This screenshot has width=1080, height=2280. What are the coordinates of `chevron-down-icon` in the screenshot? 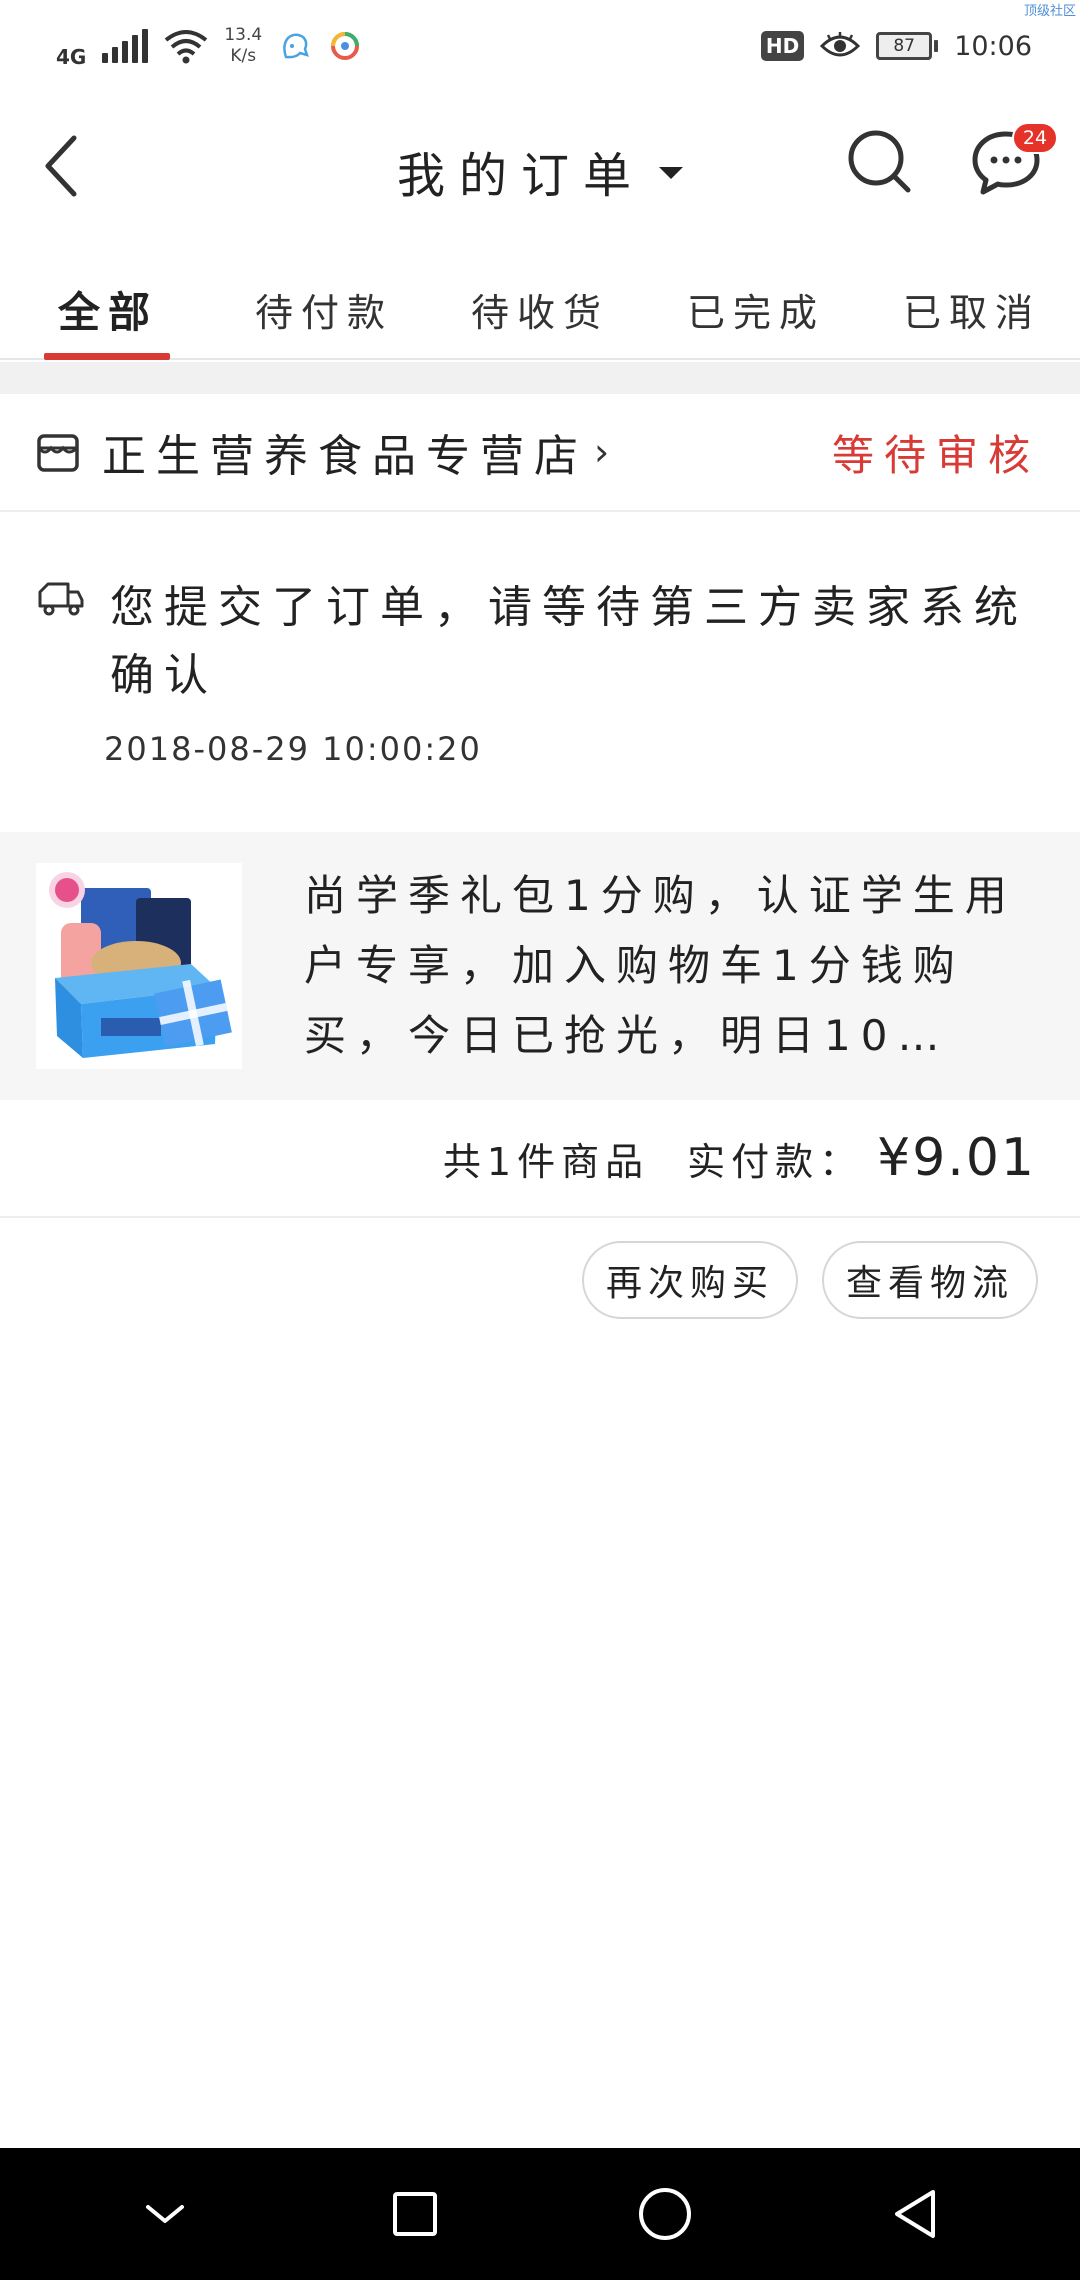 It's located at (165, 2214).